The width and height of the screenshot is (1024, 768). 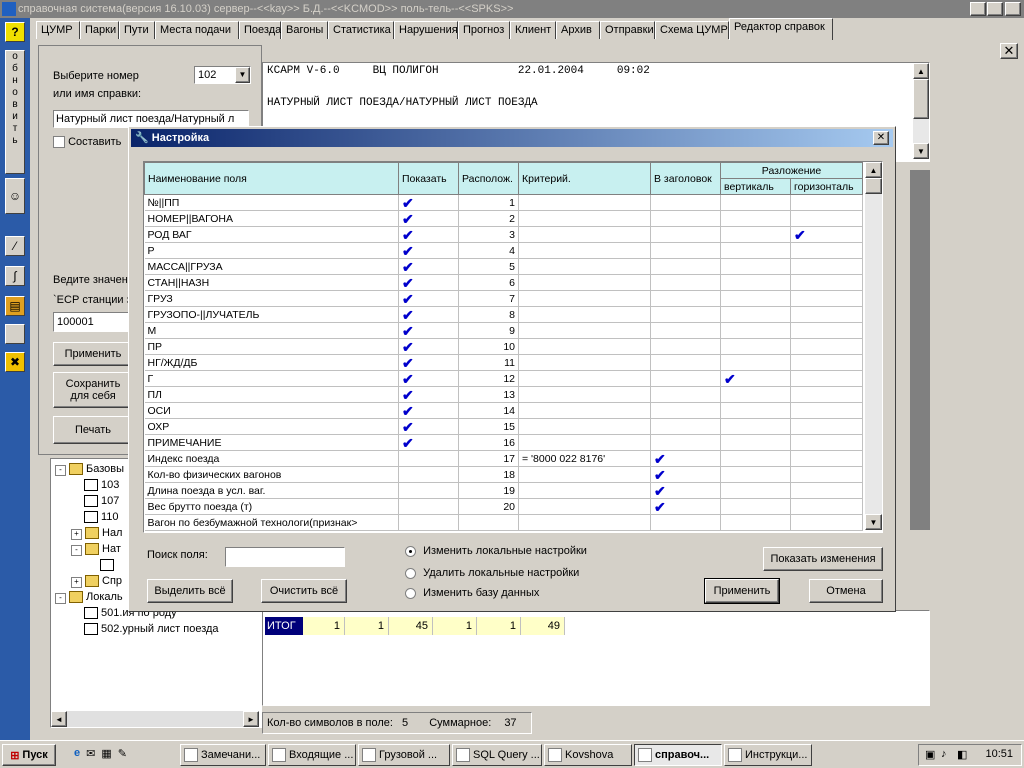 I want to click on field-name-cell: ПРИМЕЧАНИЕ, so click(x=271, y=442).